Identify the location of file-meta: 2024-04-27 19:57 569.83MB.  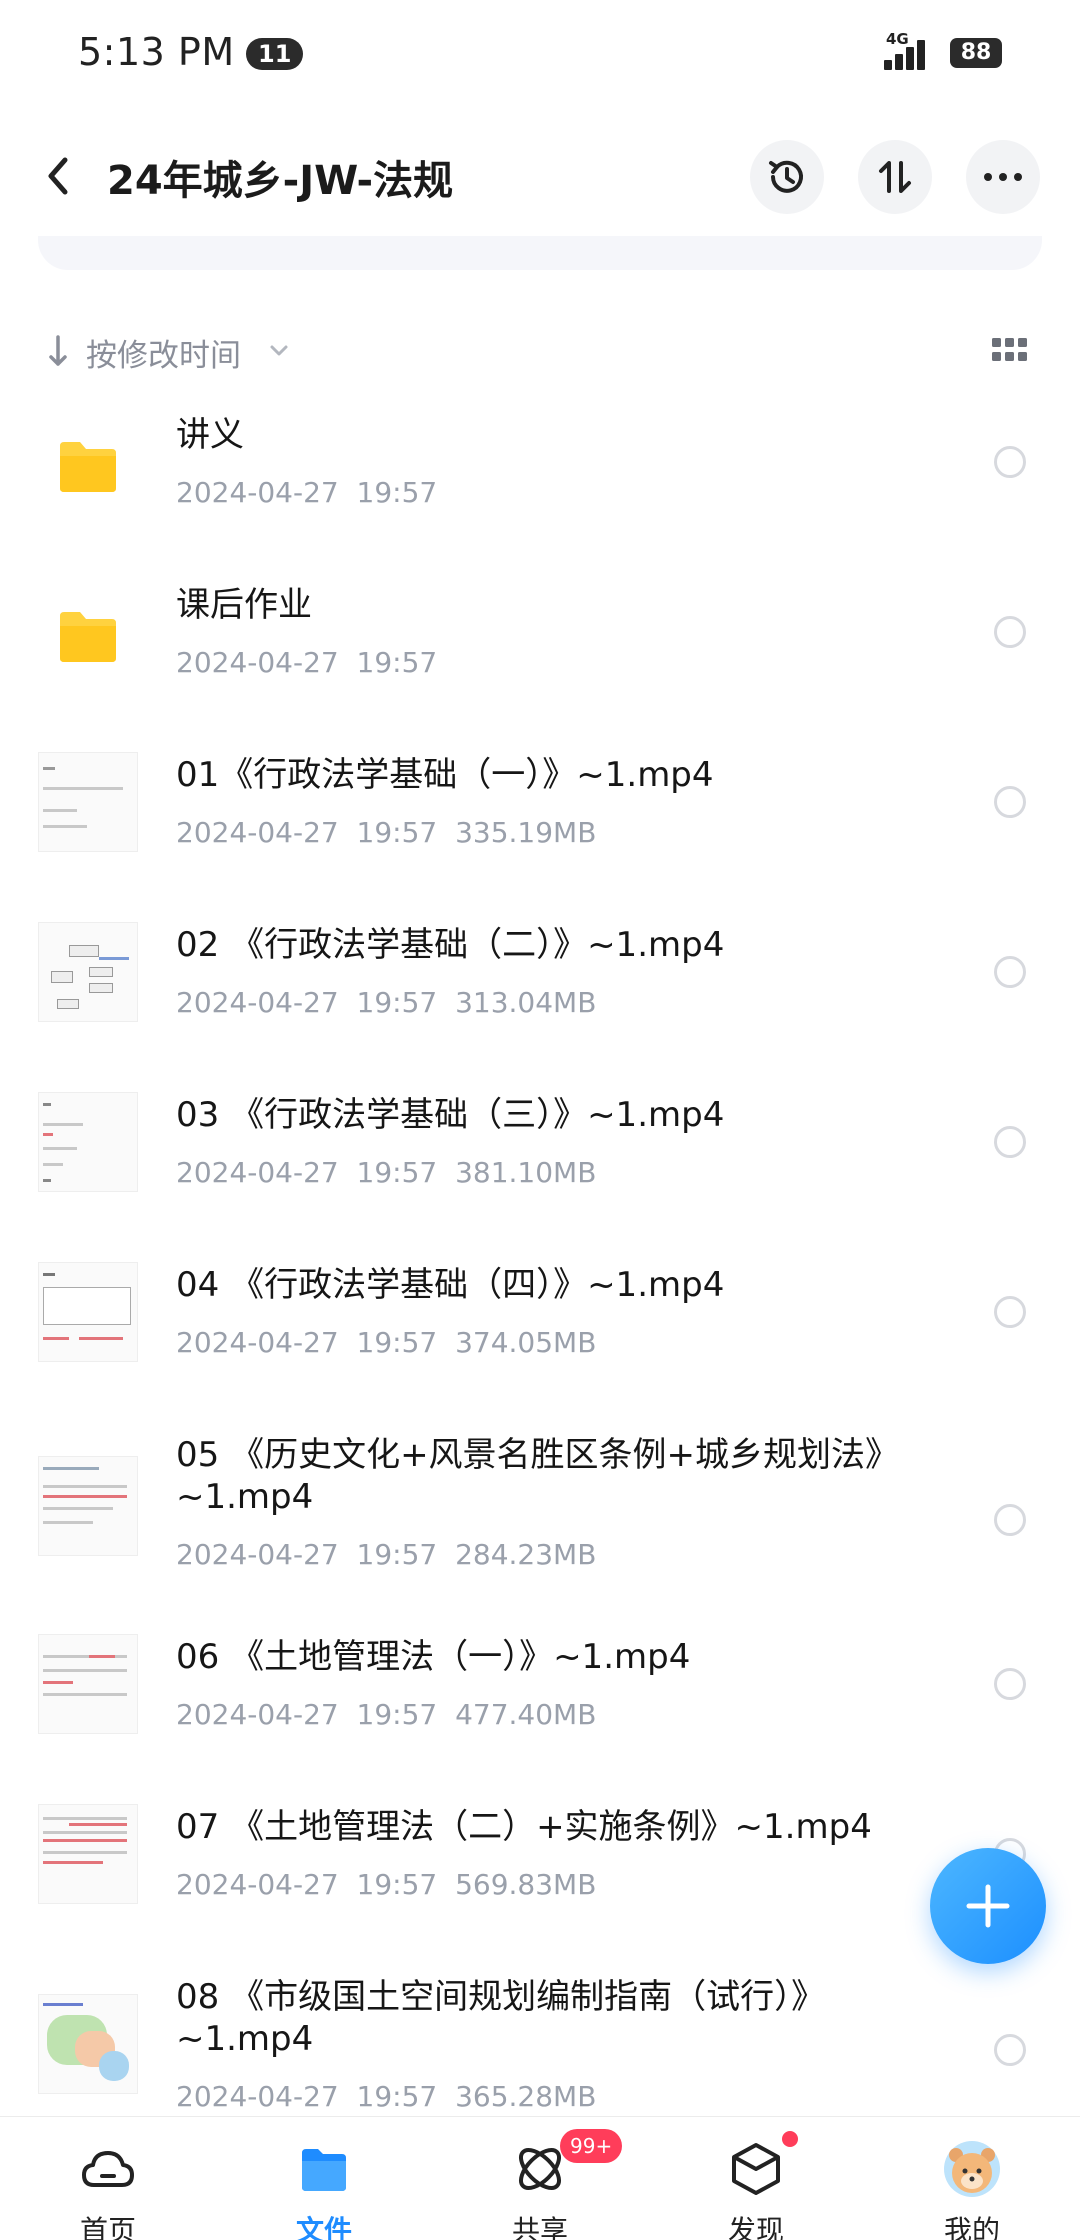
(386, 1884).